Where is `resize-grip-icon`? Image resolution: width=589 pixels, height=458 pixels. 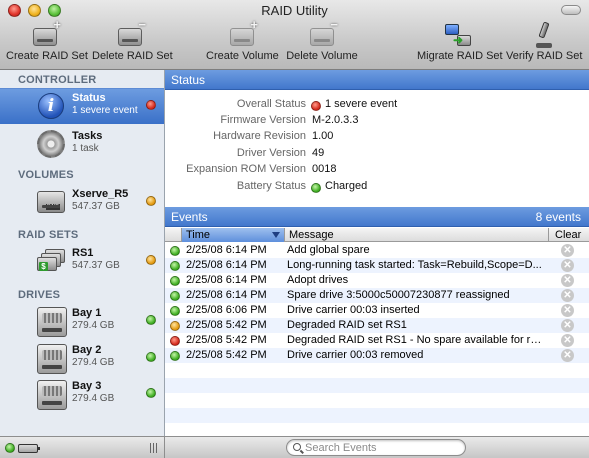
resize-grip-icon is located at coordinates (154, 448).